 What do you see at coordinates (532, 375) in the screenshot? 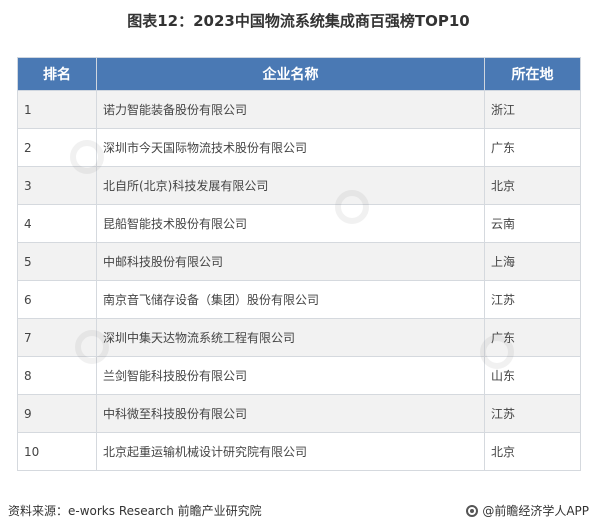
I see `location-cell: 山东` at bounding box center [532, 375].